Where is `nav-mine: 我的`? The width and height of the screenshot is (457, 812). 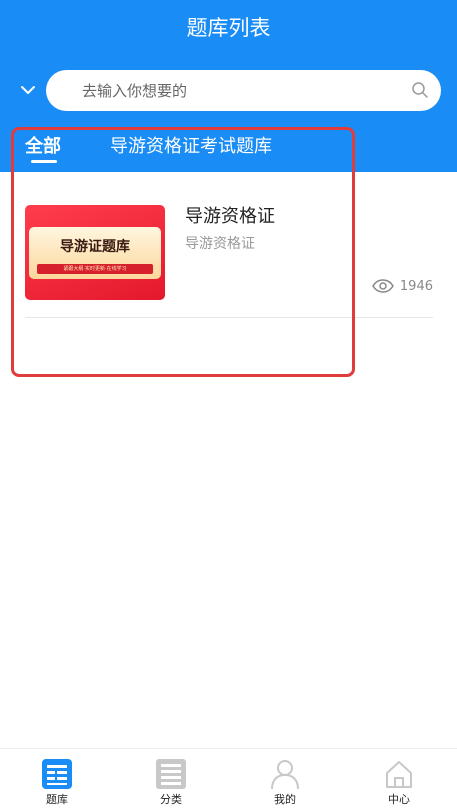 nav-mine: 我的 is located at coordinates (285, 780).